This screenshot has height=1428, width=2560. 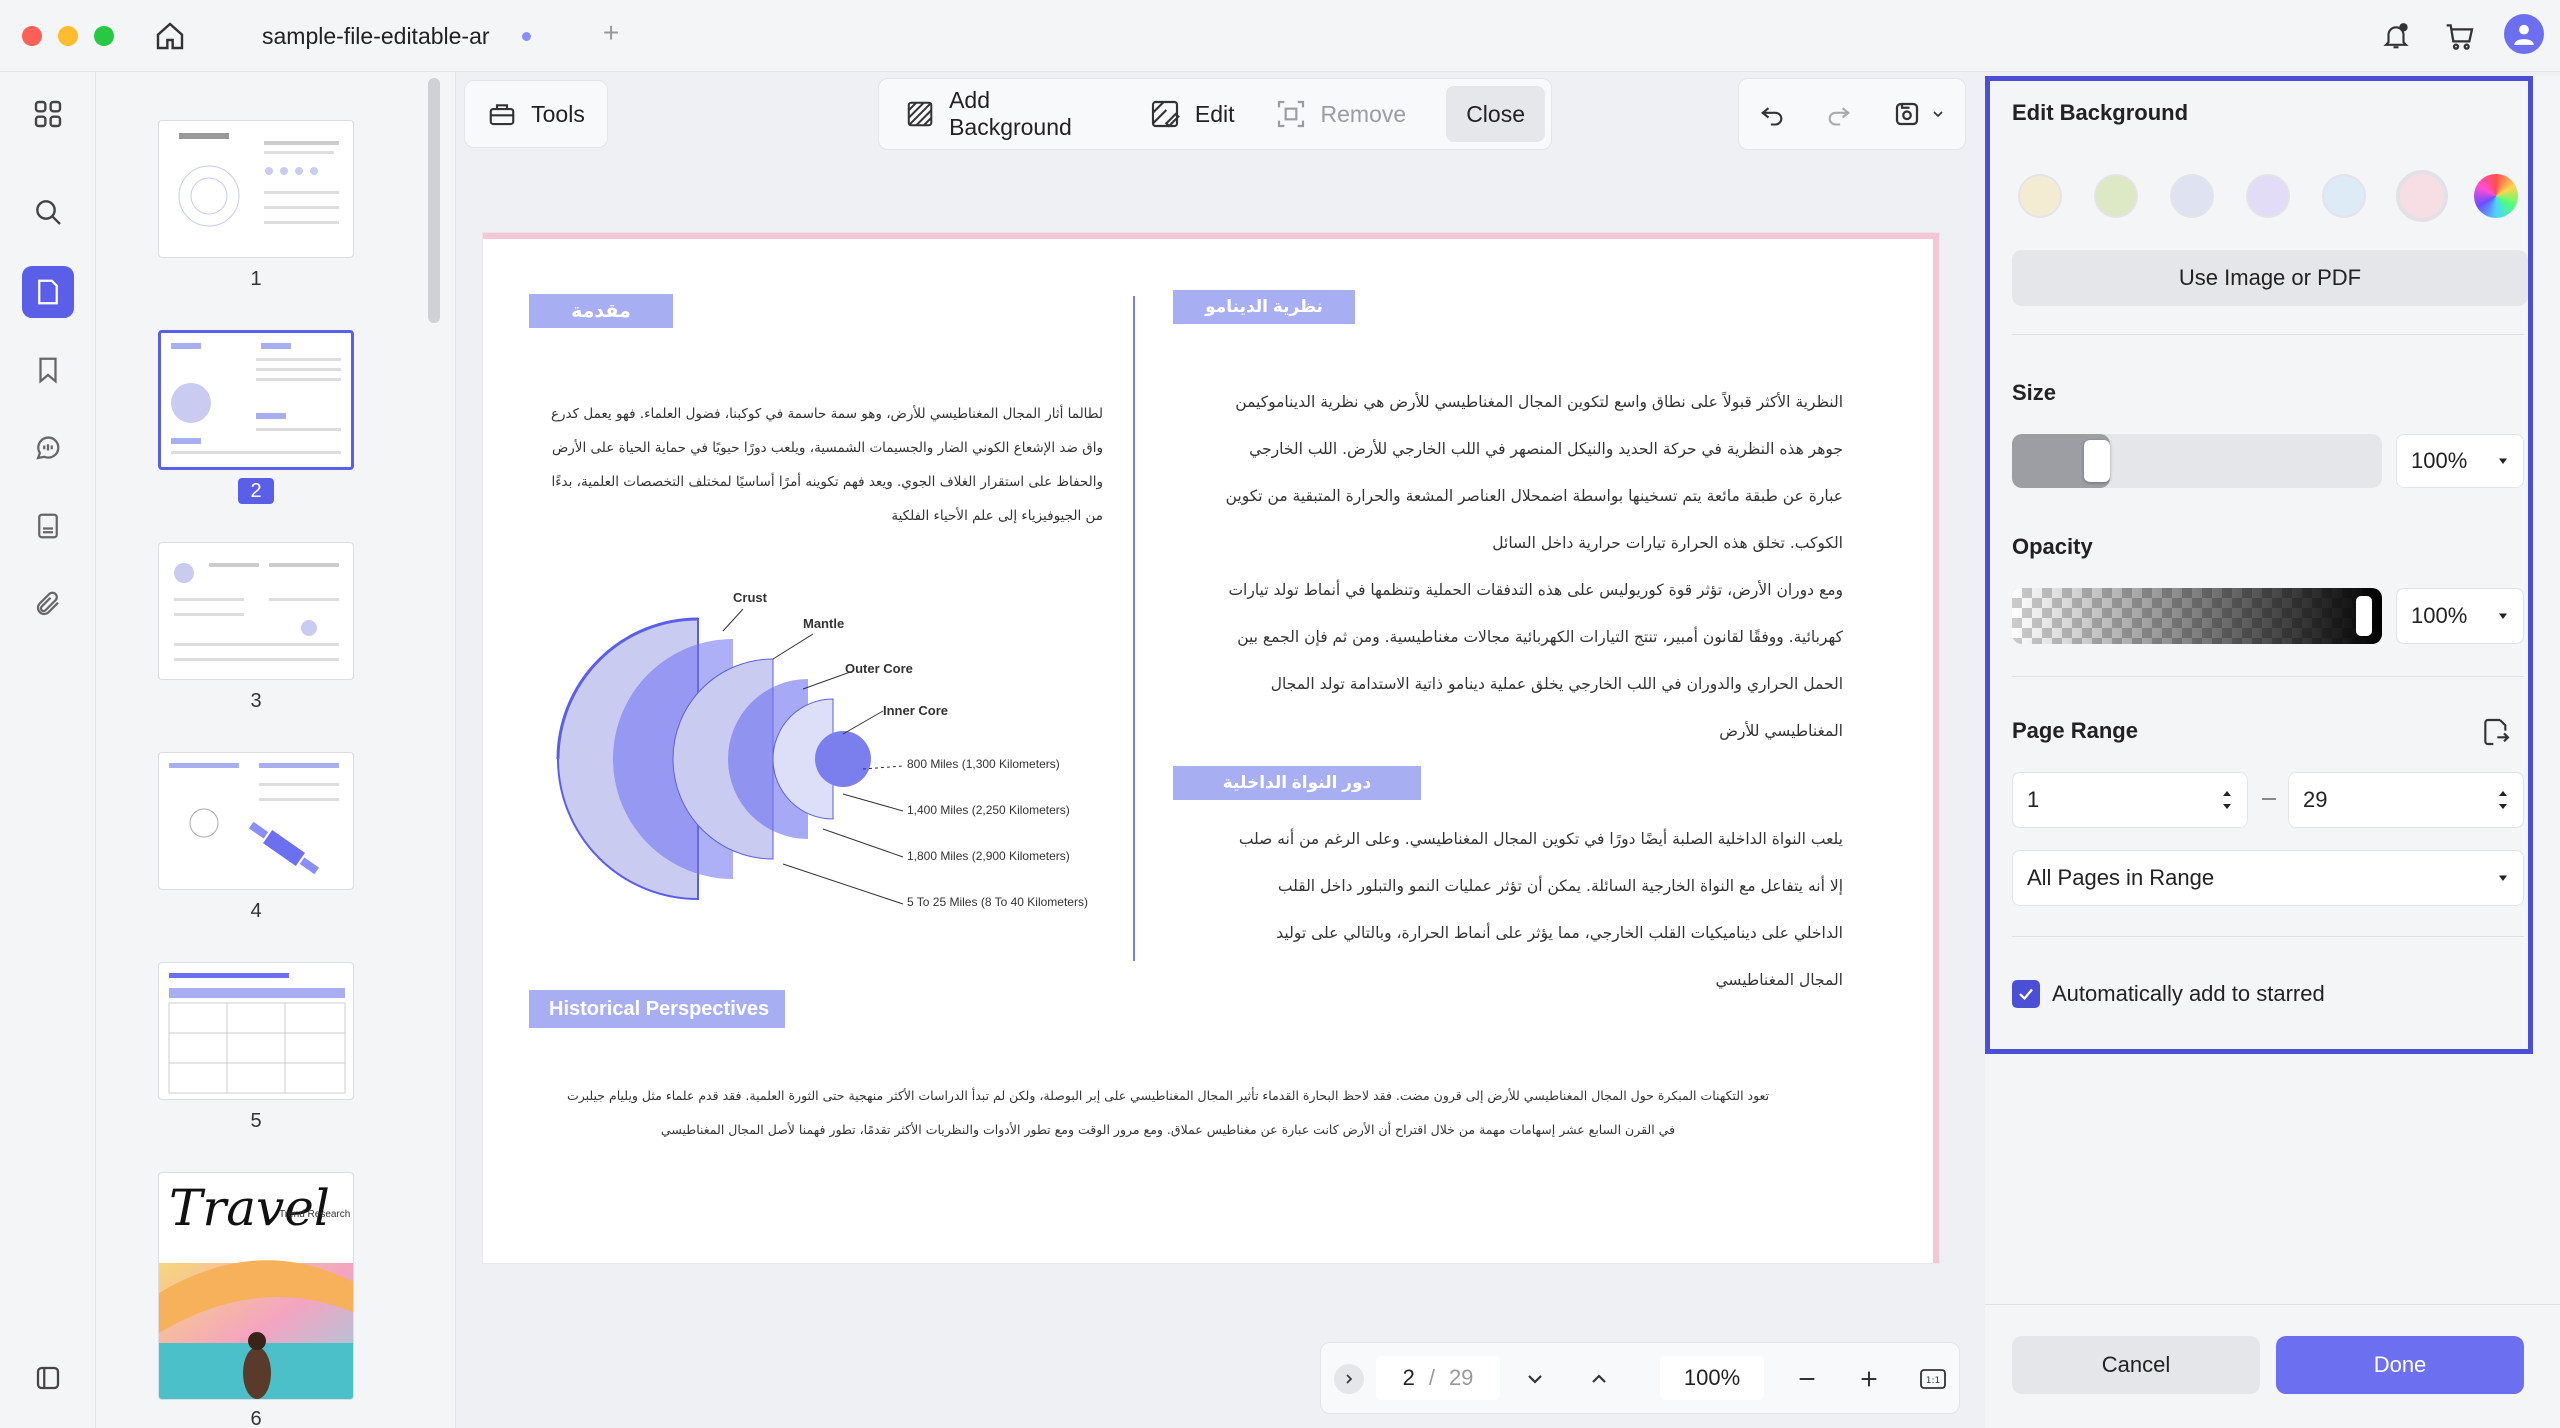 What do you see at coordinates (2130, 800) in the screenshot?
I see `range-from-field: 1` at bounding box center [2130, 800].